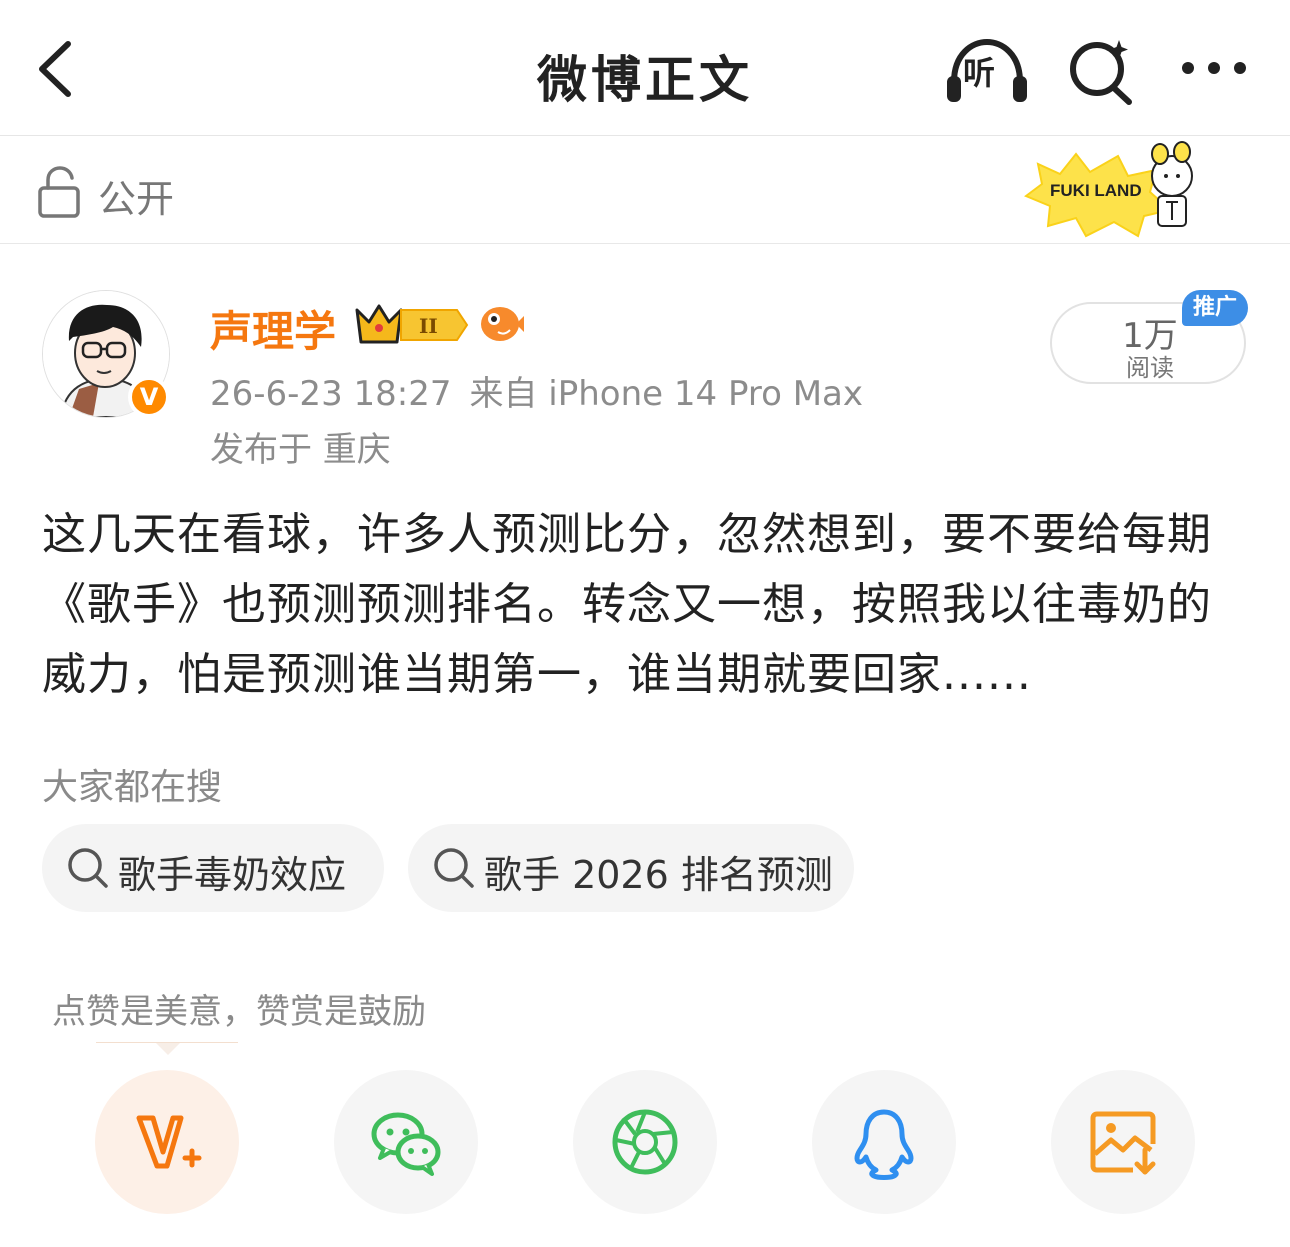  What do you see at coordinates (666, 394) in the screenshot?
I see `post-source: 来自 iPhone 14 Pro Max` at bounding box center [666, 394].